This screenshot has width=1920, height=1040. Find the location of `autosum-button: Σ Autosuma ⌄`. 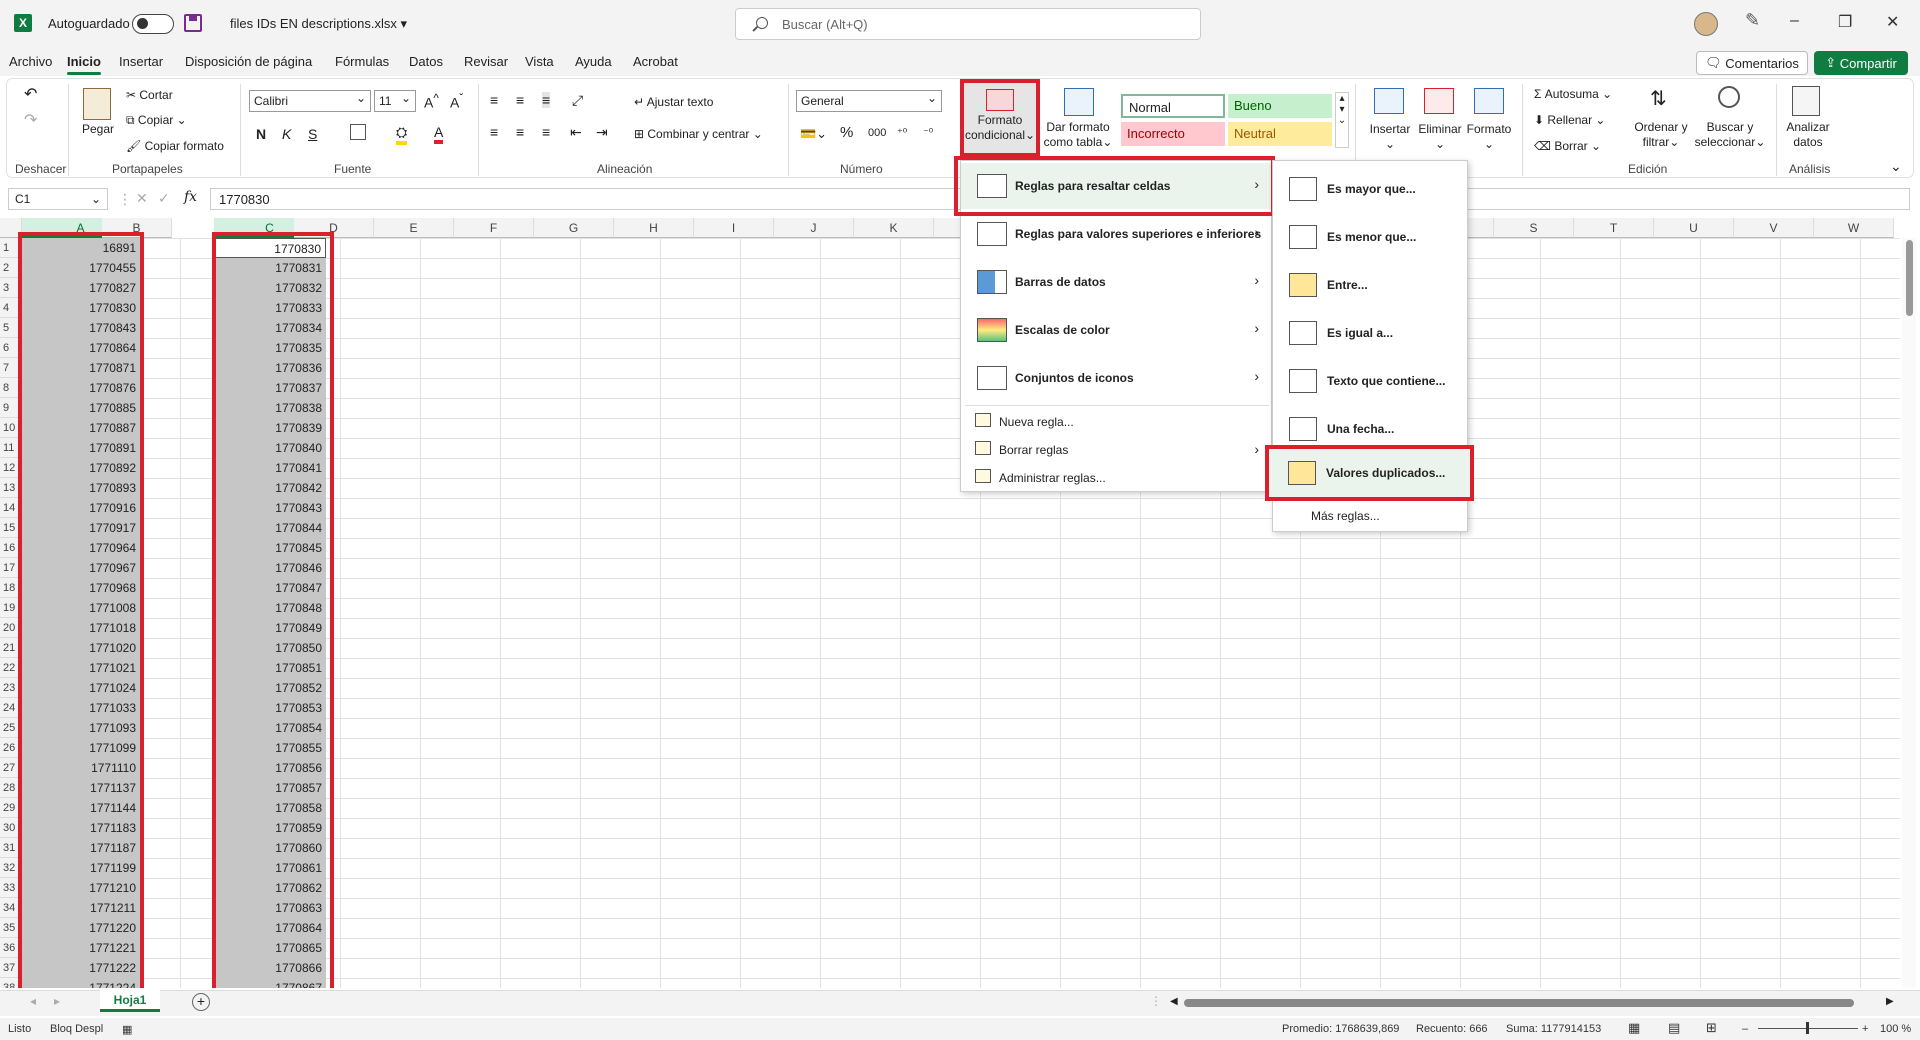

autosum-button: Σ Autosuma ⌄ is located at coordinates (1573, 94).